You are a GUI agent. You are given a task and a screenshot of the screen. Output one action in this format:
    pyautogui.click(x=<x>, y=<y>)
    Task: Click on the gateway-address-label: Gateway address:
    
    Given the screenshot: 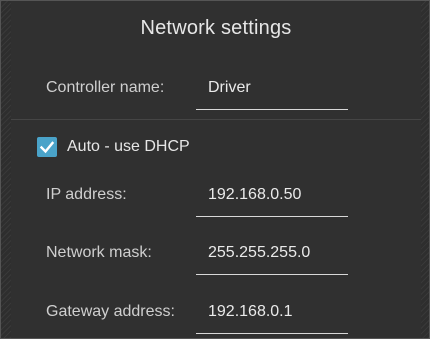 What is the action you would take?
    pyautogui.click(x=110, y=311)
    